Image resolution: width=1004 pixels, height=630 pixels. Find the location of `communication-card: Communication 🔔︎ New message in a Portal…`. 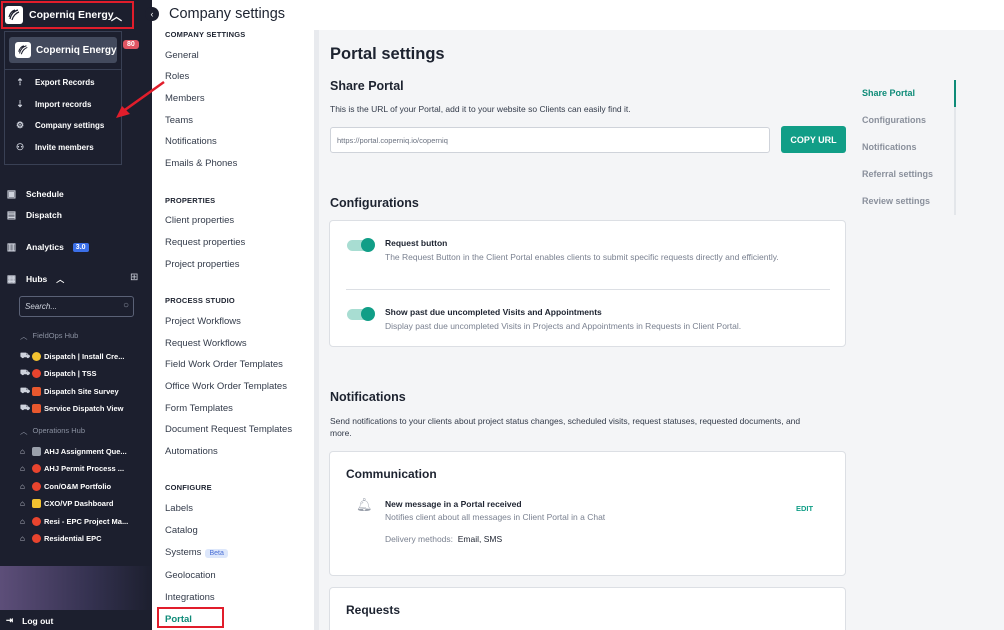

communication-card: Communication 🔔︎ New message in a Portal… is located at coordinates (587, 513).